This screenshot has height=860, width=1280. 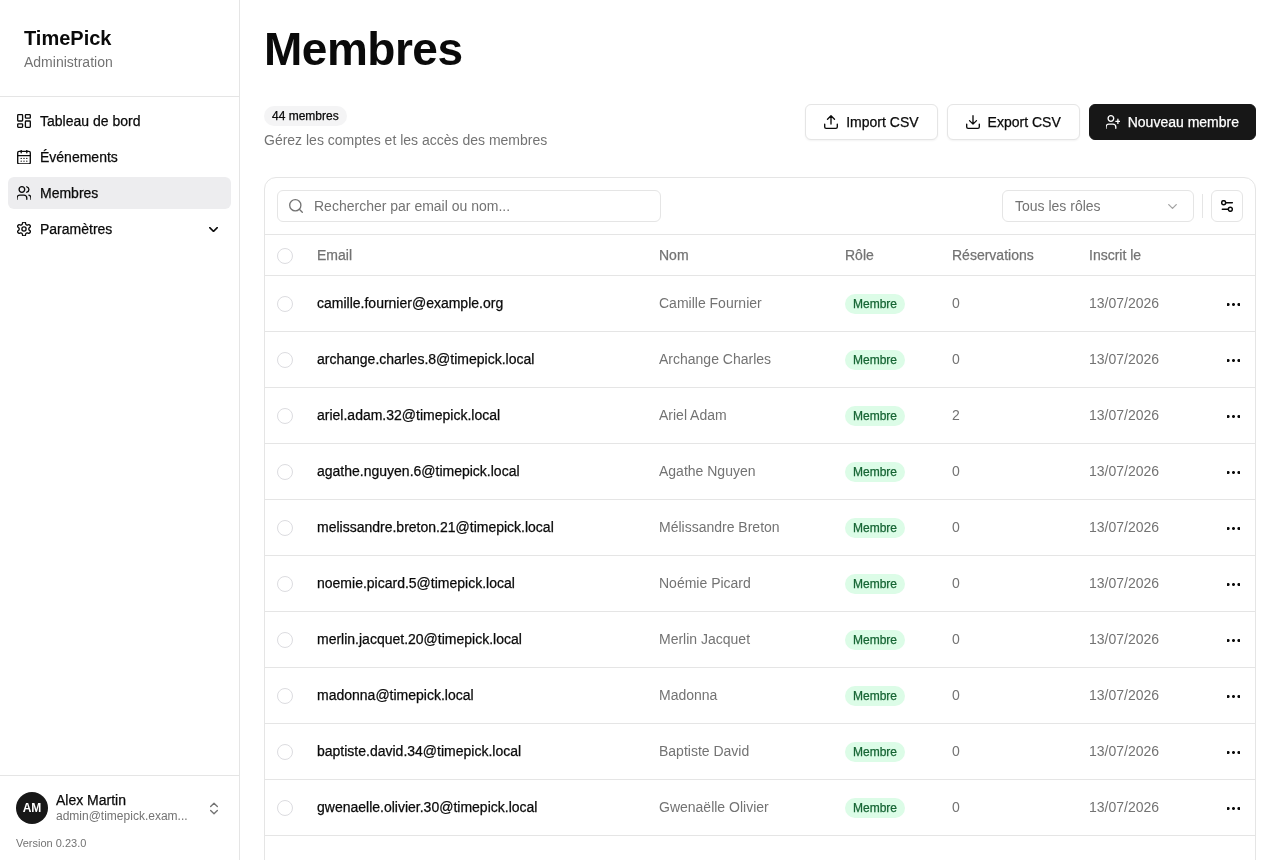 I want to click on member-name: Gwenaëlle Olivier, so click(x=714, y=807).